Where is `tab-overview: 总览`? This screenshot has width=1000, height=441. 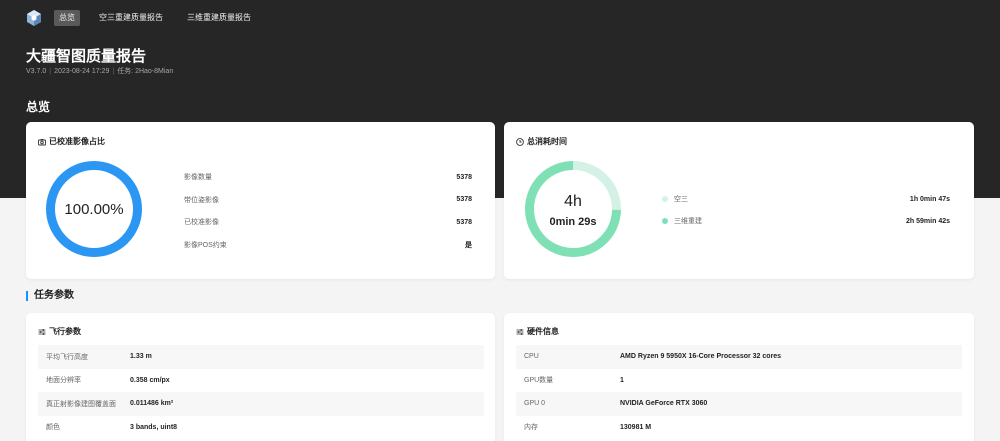
tab-overview: 总览 is located at coordinates (67, 18).